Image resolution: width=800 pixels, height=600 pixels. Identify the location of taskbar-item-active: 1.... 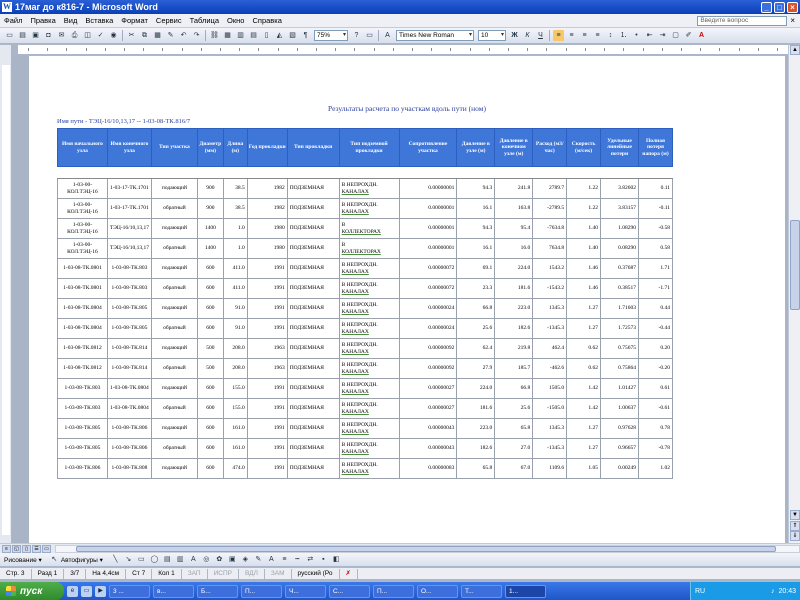
(525, 591).